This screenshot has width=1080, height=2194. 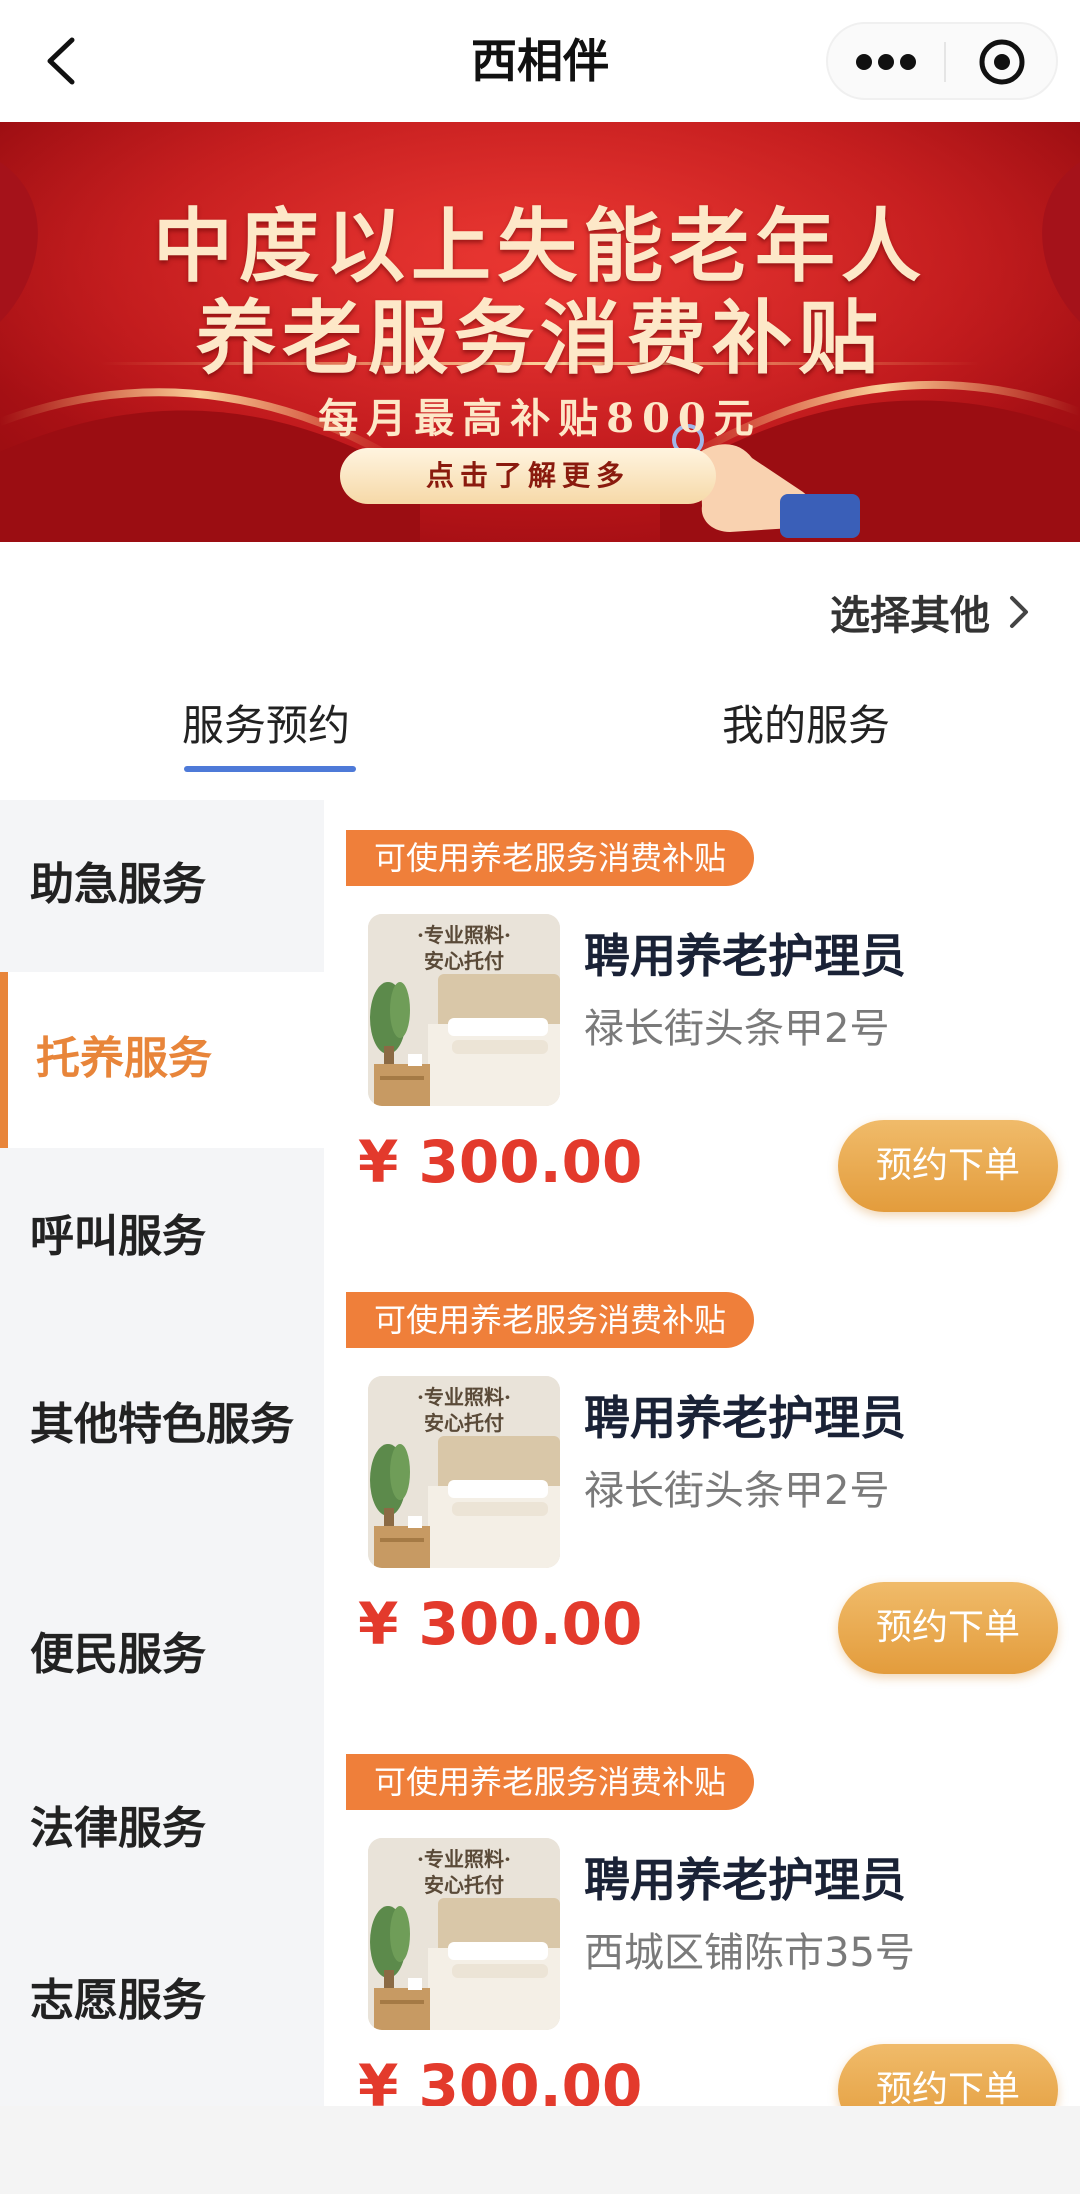 I want to click on banner-headline-2: 养老服务消费补贴, so click(x=540, y=338).